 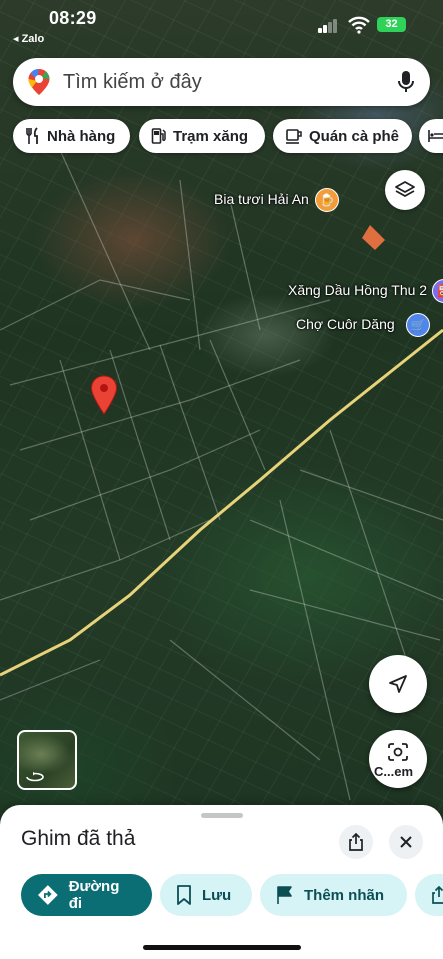 I want to click on directions-label: Đường đi, so click(x=94, y=895).